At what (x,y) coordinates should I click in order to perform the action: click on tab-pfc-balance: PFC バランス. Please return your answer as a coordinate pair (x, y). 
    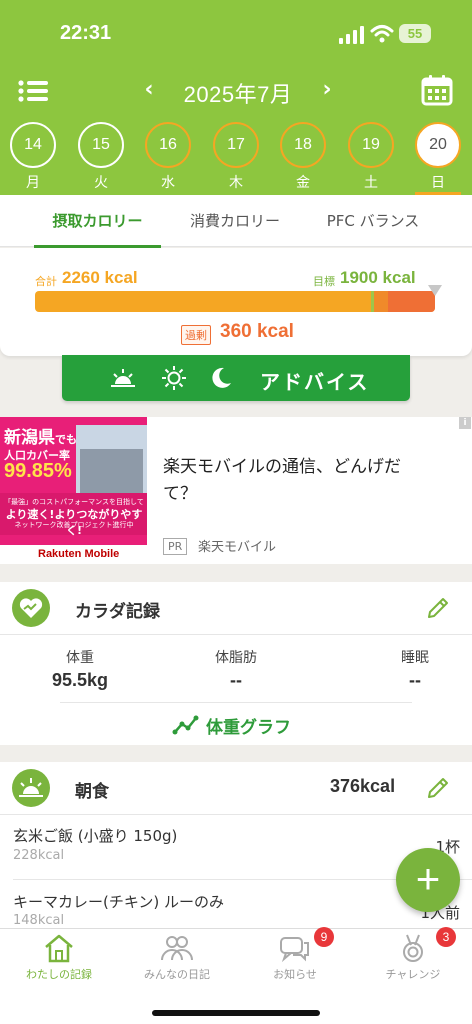
    Looking at the image, I should click on (373, 221).